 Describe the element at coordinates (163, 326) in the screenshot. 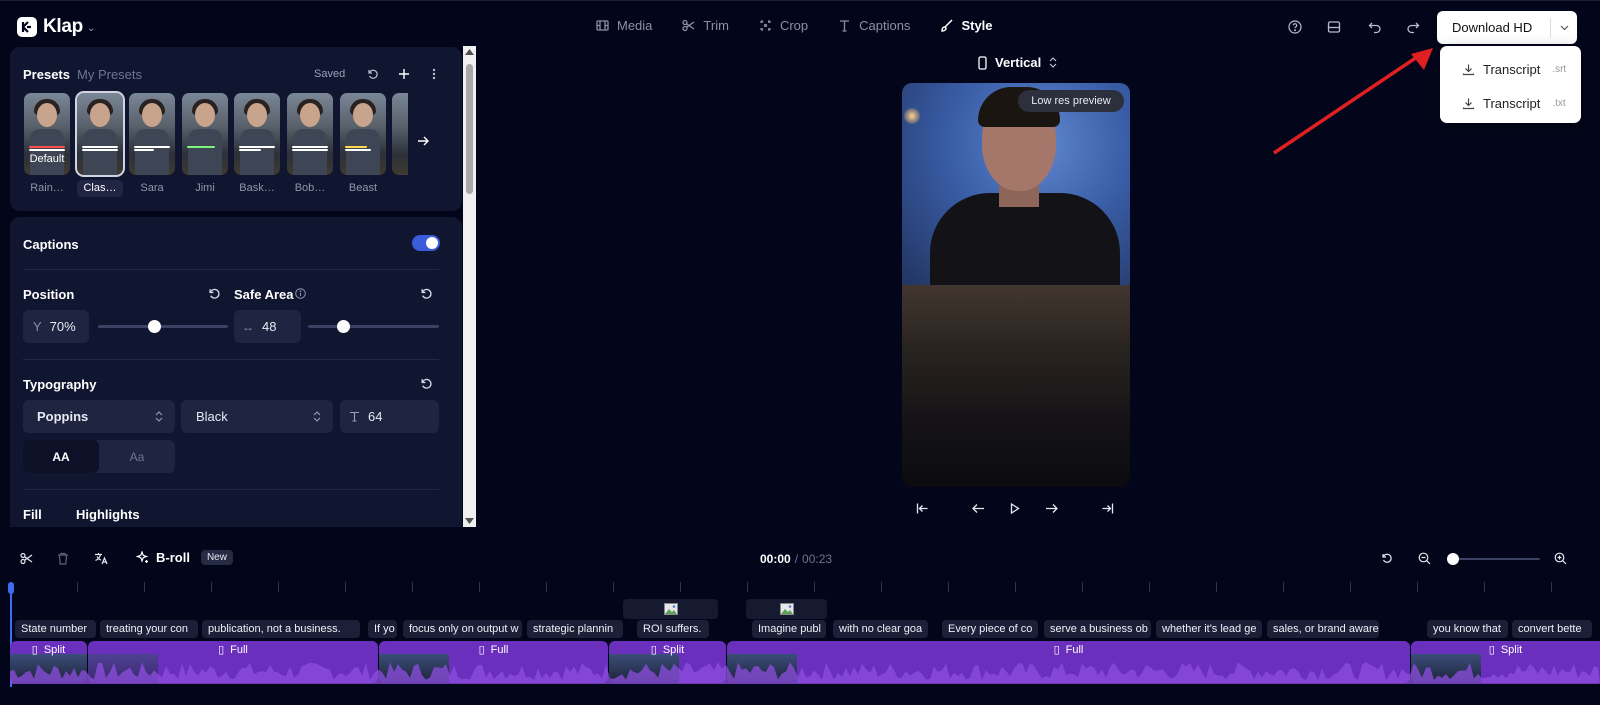

I see `position-slider-track` at that location.